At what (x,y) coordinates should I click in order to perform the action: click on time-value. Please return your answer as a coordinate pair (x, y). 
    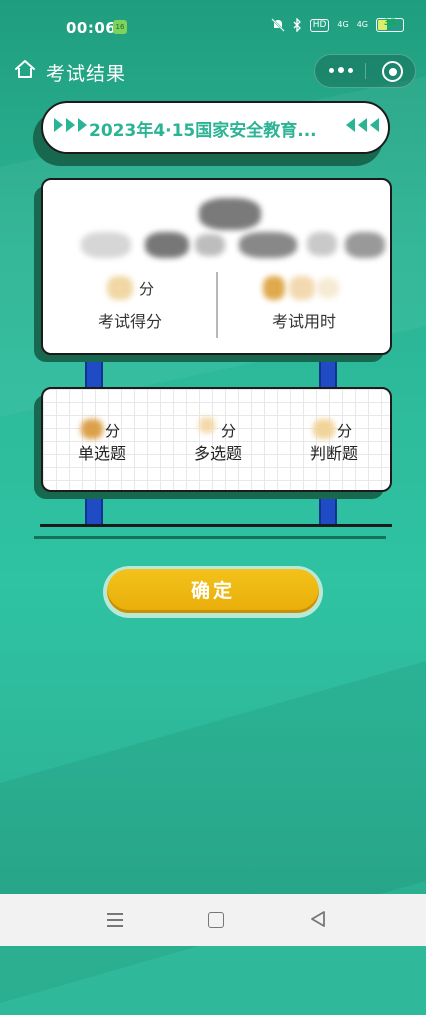
    Looking at the image, I should click on (304, 289).